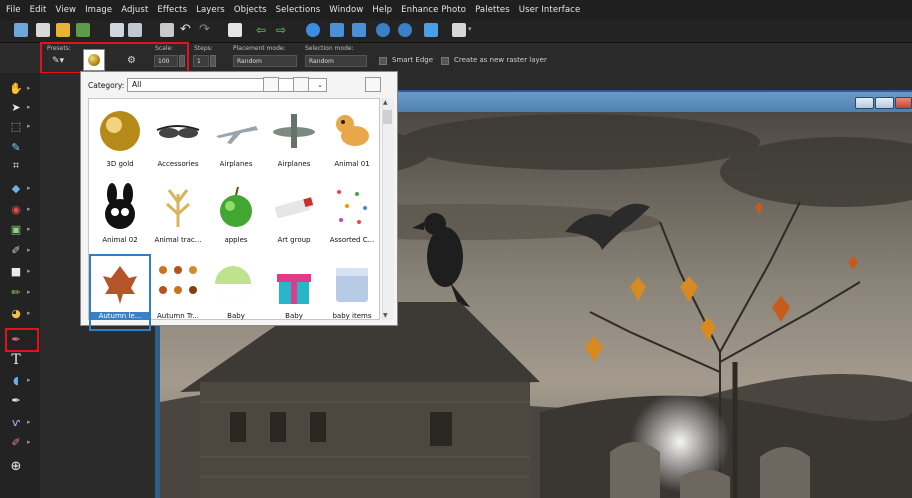 The image size is (912, 498). I want to click on minimize-button, so click(864, 103).